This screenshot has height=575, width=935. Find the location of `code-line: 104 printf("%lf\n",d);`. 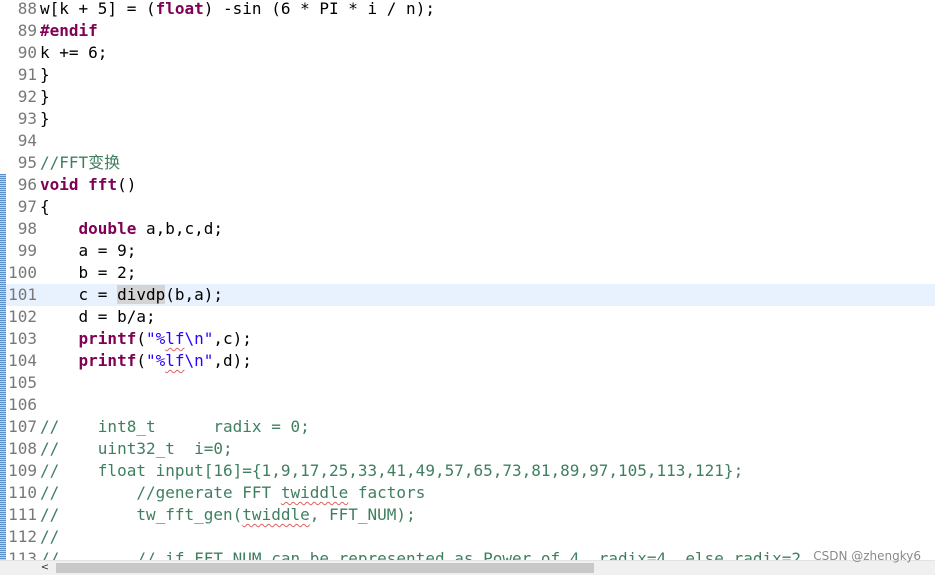

code-line: 104 printf("%lf\n",d); is located at coordinates (467, 361).